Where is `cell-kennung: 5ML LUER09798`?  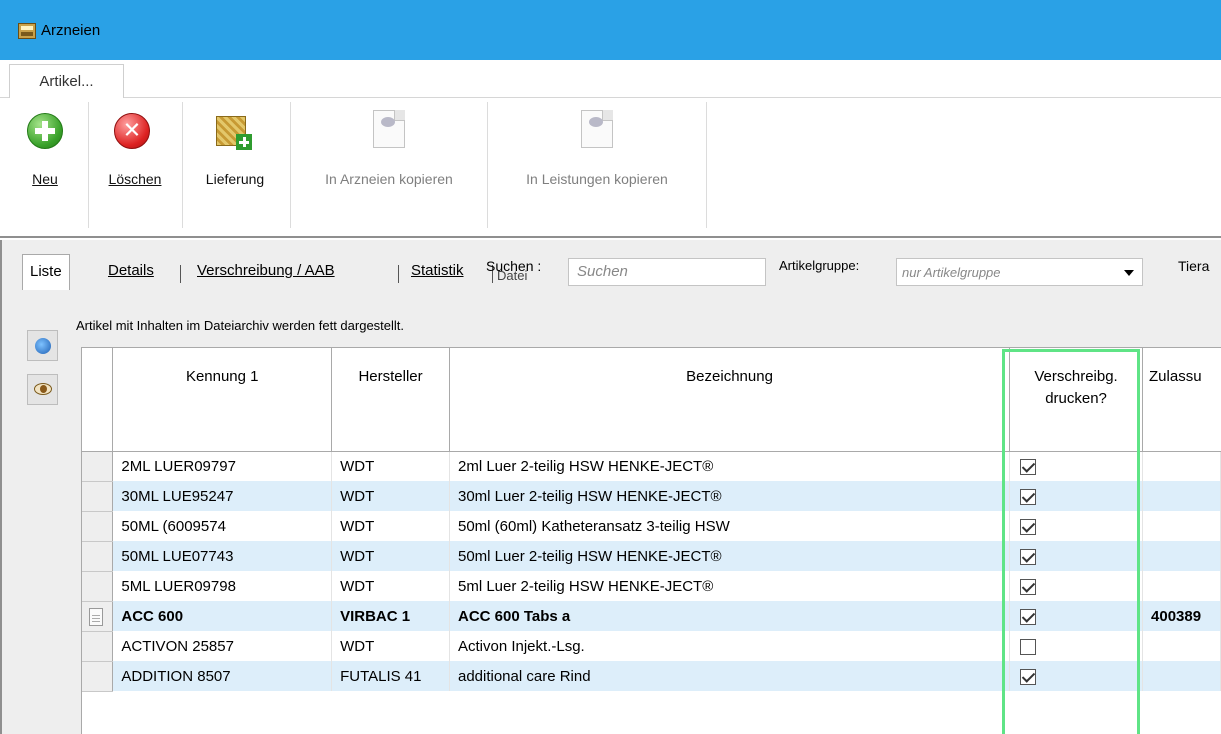 cell-kennung: 5ML LUER09798 is located at coordinates (222, 586).